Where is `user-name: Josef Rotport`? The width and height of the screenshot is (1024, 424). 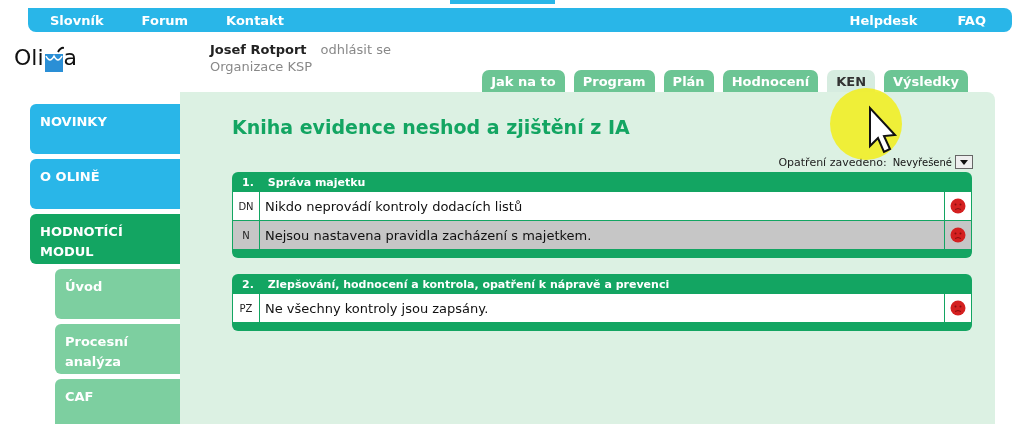
user-name: Josef Rotport is located at coordinates (258, 49).